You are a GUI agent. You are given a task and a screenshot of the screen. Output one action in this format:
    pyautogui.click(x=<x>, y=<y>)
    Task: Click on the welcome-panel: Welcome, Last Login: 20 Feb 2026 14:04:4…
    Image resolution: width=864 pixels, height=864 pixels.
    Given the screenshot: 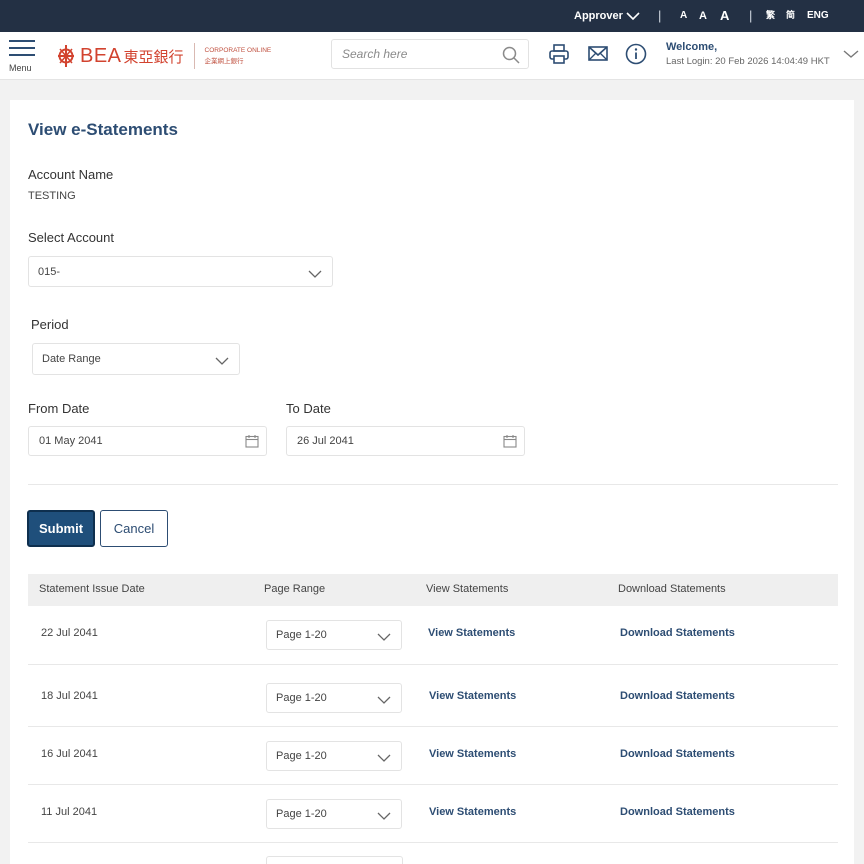 What is the action you would take?
    pyautogui.click(x=748, y=54)
    